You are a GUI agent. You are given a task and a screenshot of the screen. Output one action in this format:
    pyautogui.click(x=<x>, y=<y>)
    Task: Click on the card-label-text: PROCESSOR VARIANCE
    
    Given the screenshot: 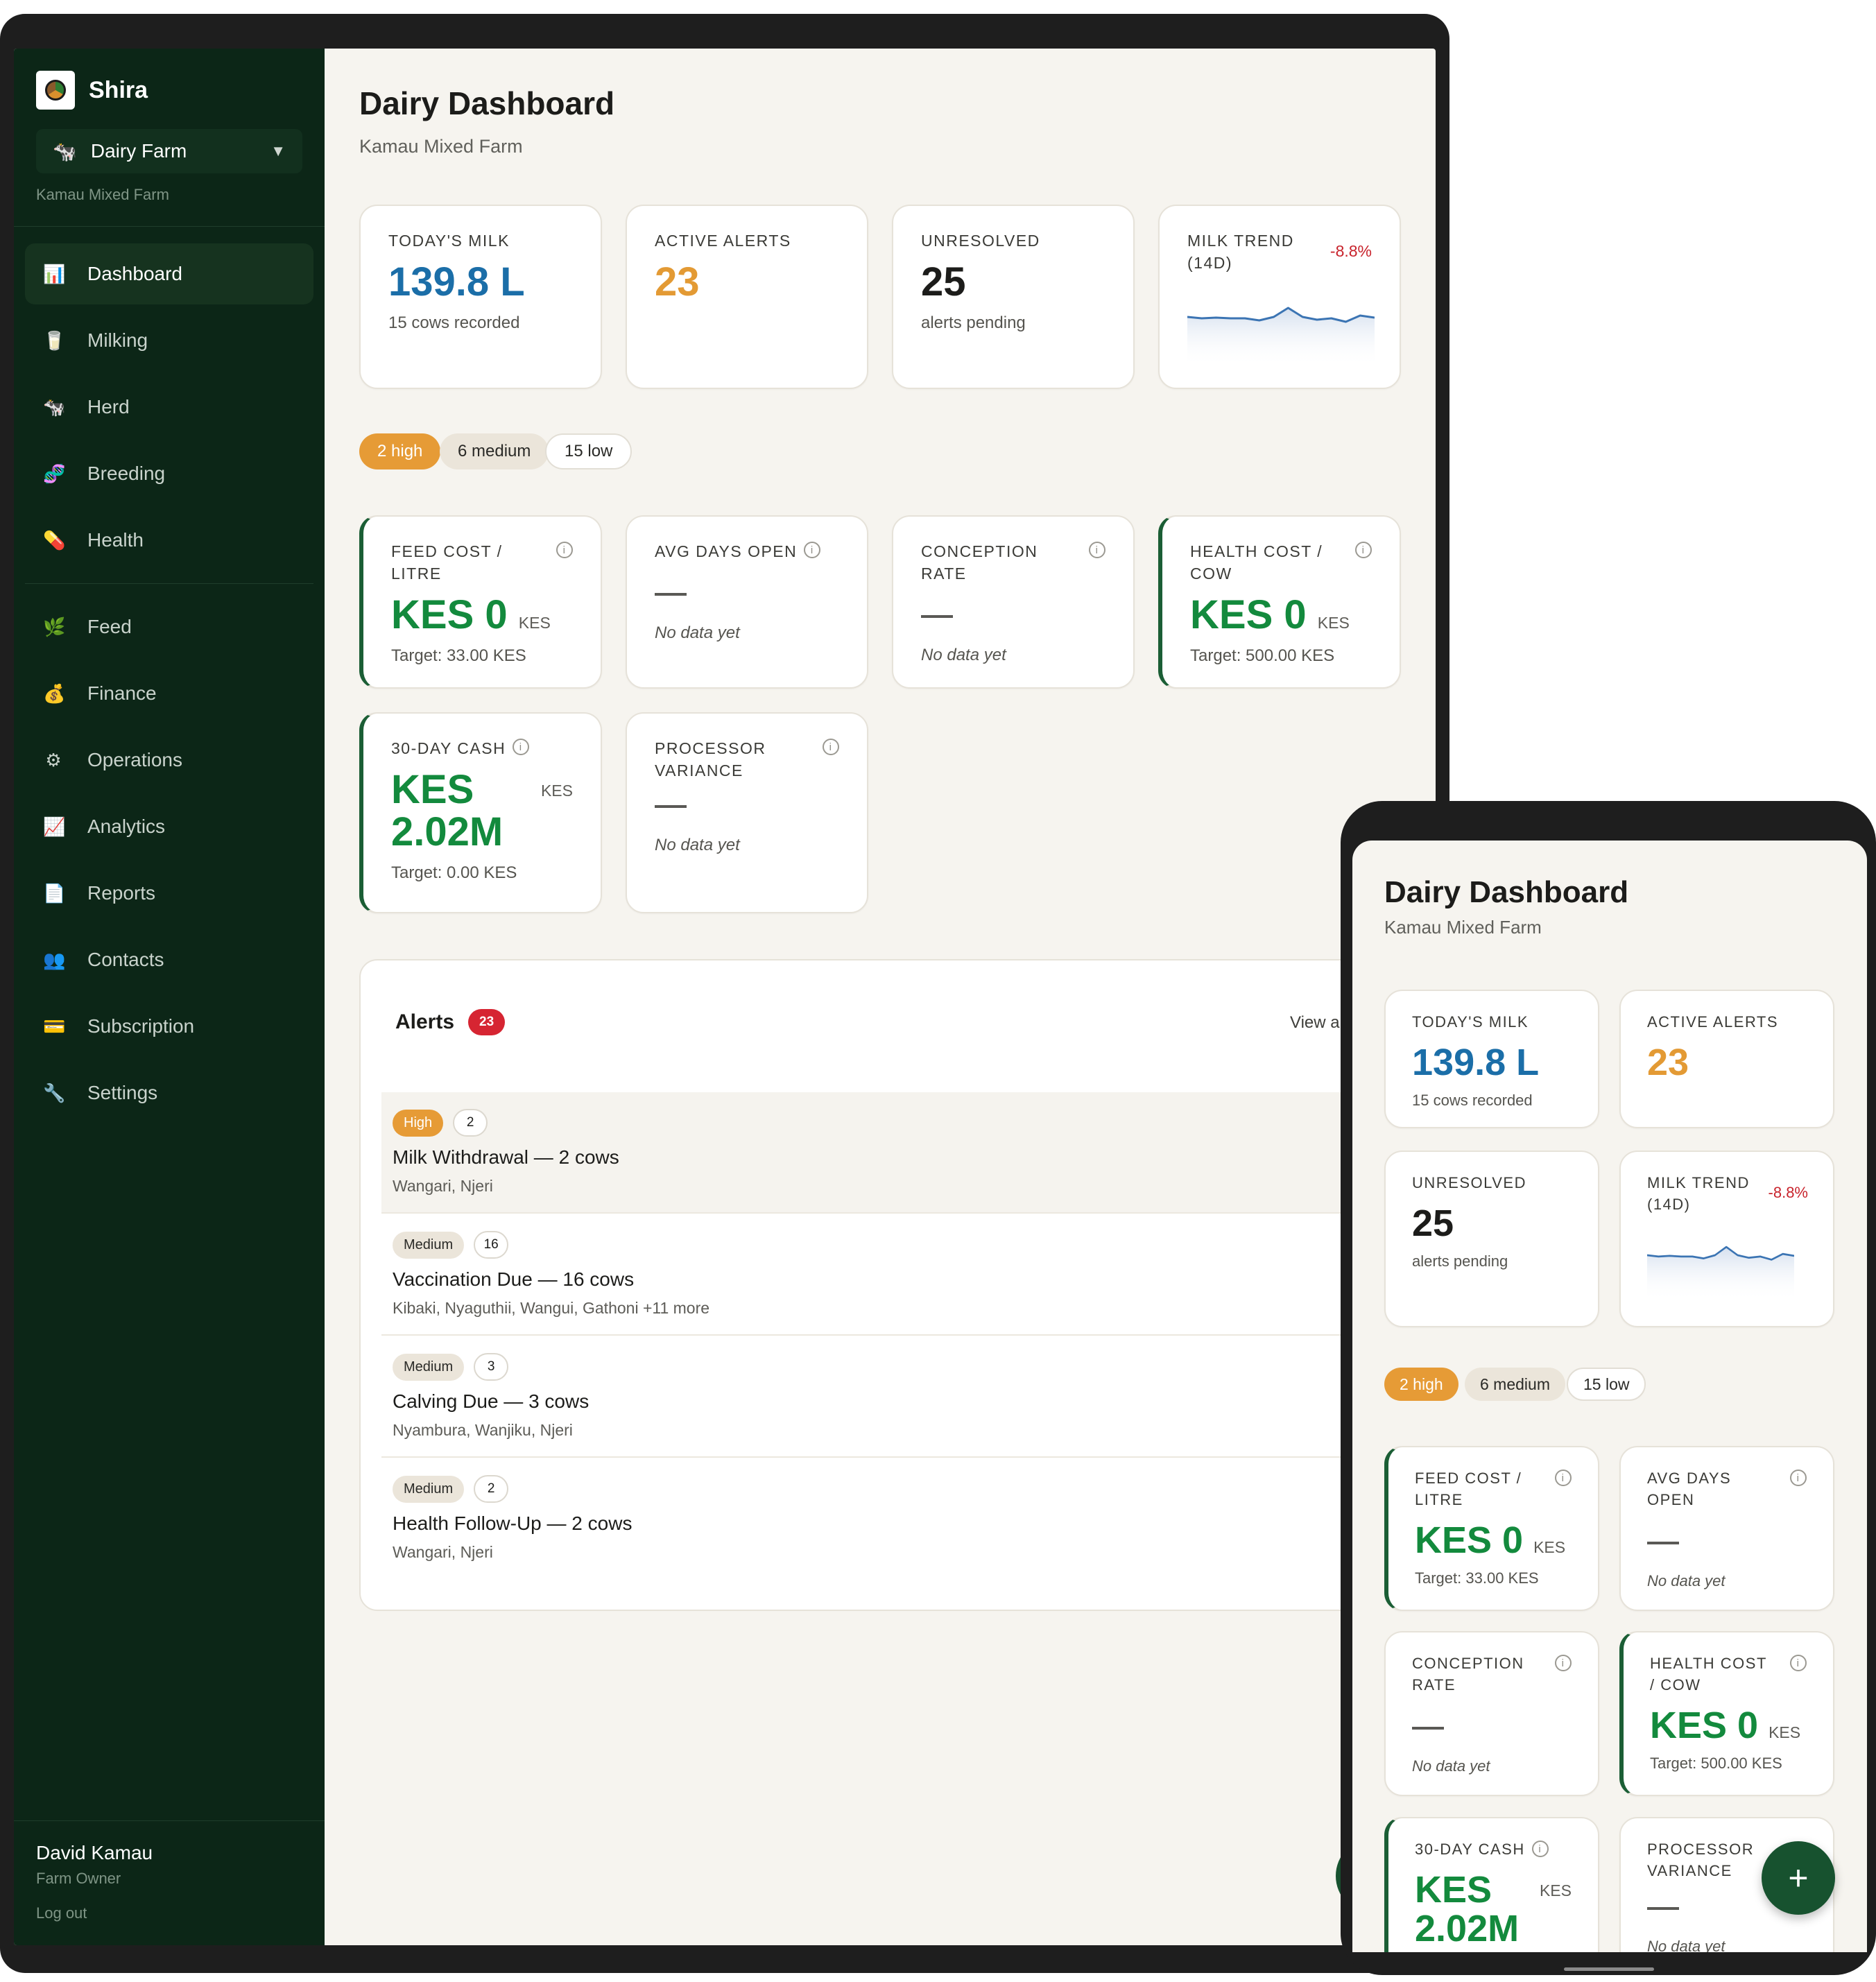 What is the action you would take?
    pyautogui.click(x=710, y=759)
    